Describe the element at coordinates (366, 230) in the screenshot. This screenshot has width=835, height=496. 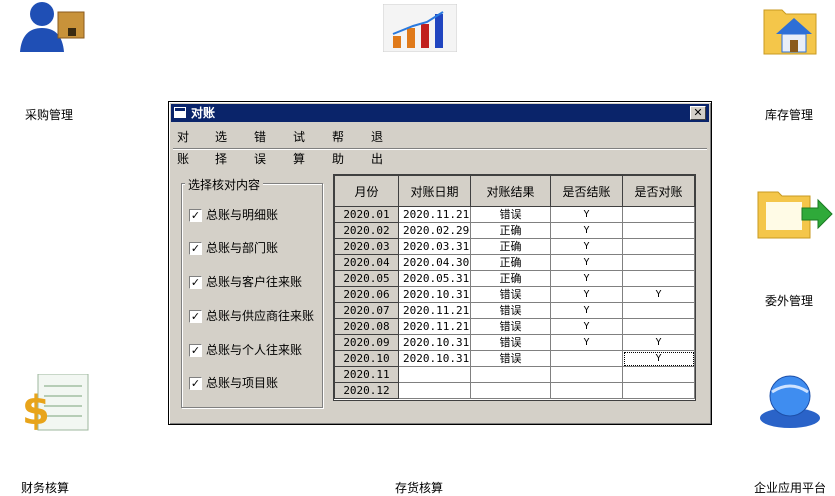
I see `cell-month: 2020.02` at that location.